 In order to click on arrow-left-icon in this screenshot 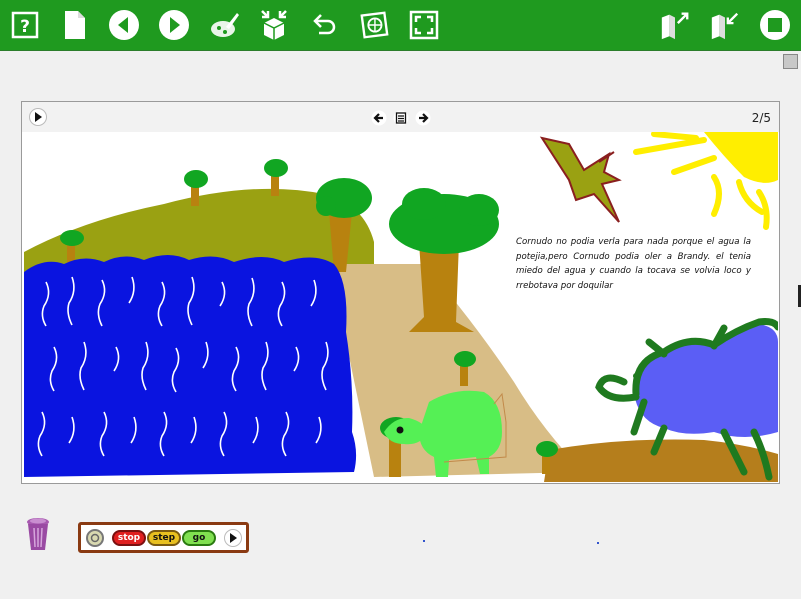, I will do `click(379, 118)`.